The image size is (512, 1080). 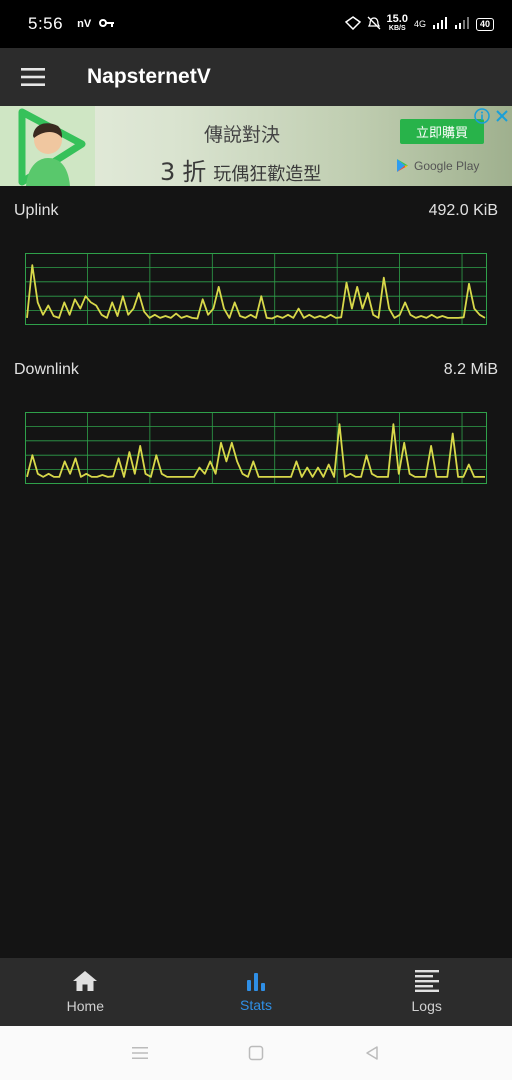 I want to click on google-play-icon, so click(x=402, y=165).